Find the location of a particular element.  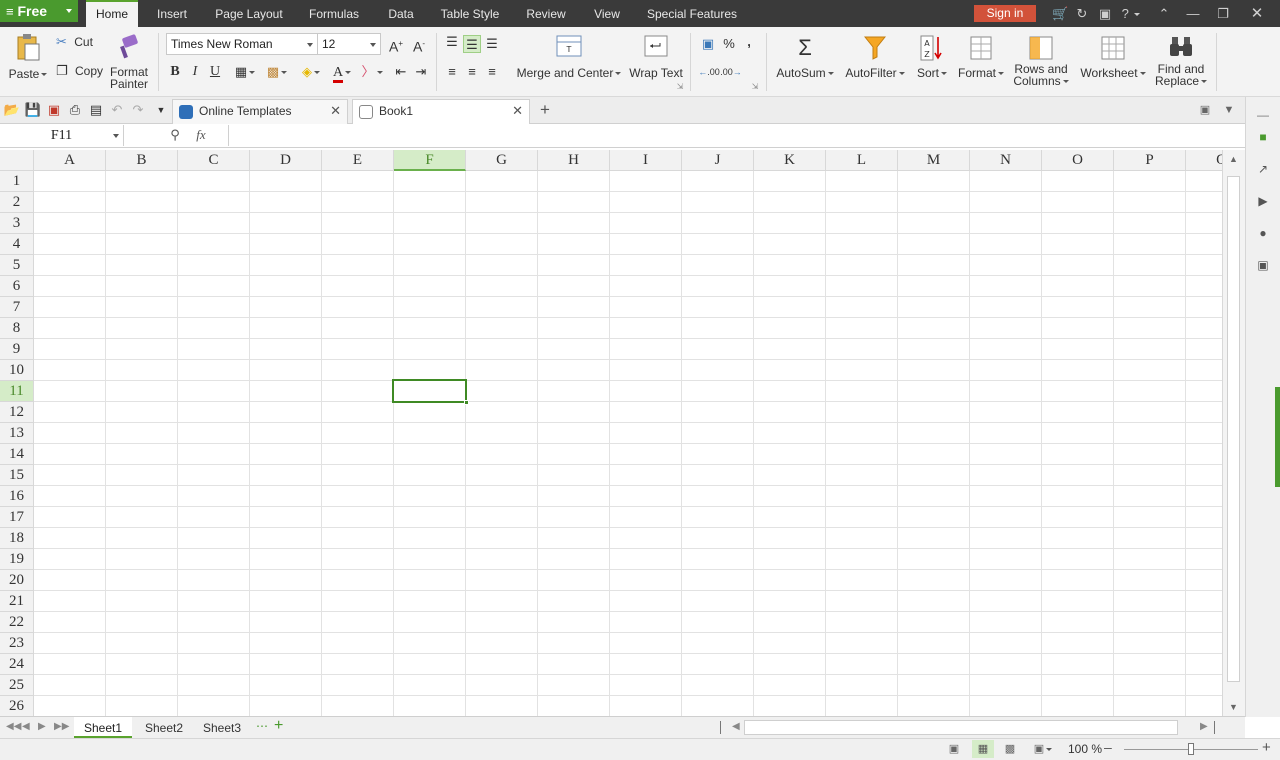

close-tab-icon: ✕ is located at coordinates (335, 111).